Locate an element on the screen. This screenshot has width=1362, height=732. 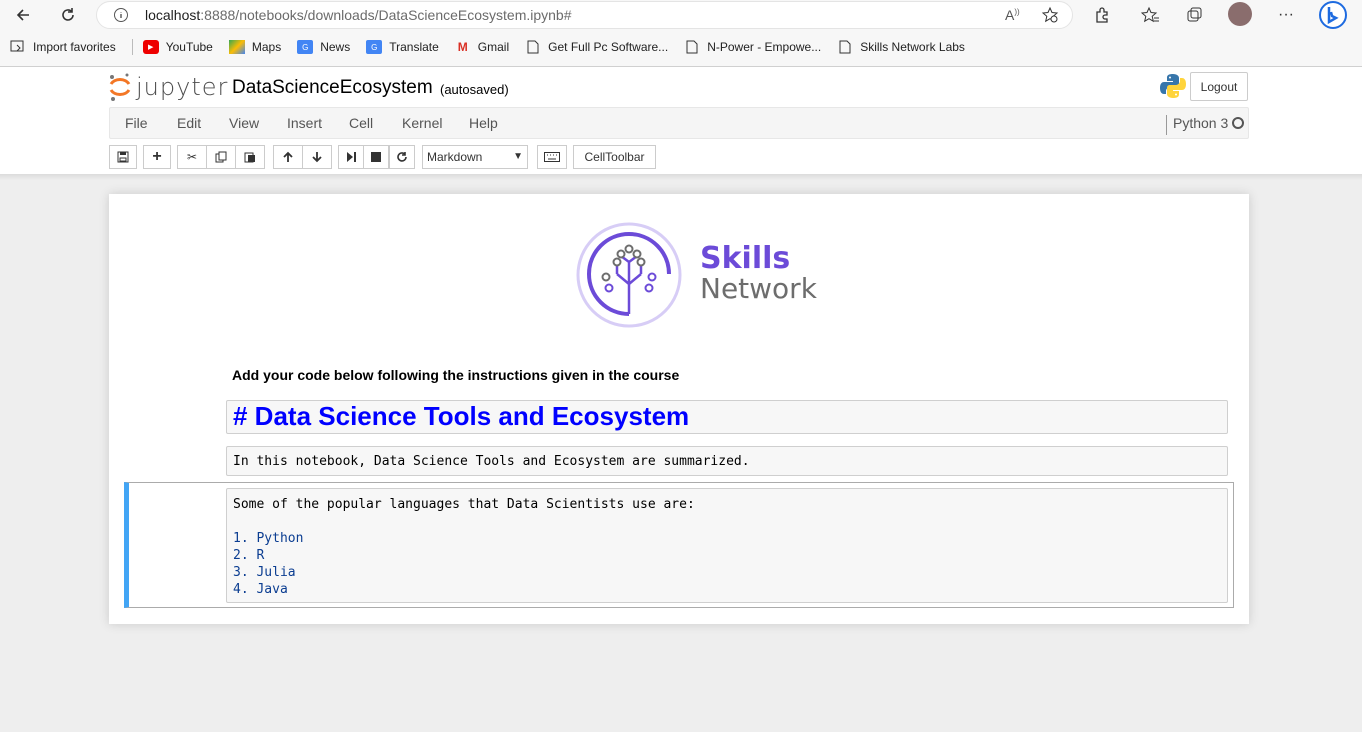
jupyter-logo: jupyter is located at coordinates (168, 87).